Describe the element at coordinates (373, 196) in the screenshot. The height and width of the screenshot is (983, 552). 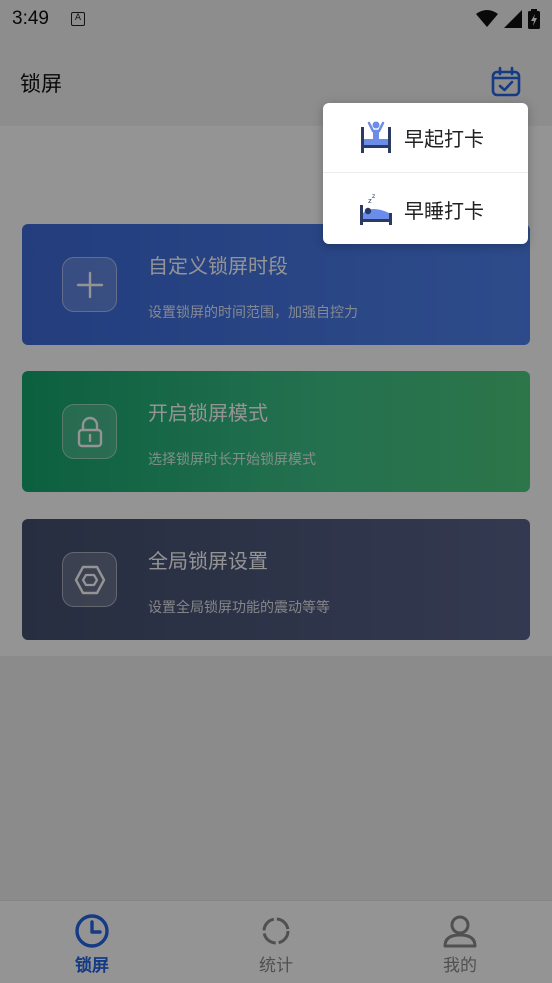
I see `svg-text: z` at that location.